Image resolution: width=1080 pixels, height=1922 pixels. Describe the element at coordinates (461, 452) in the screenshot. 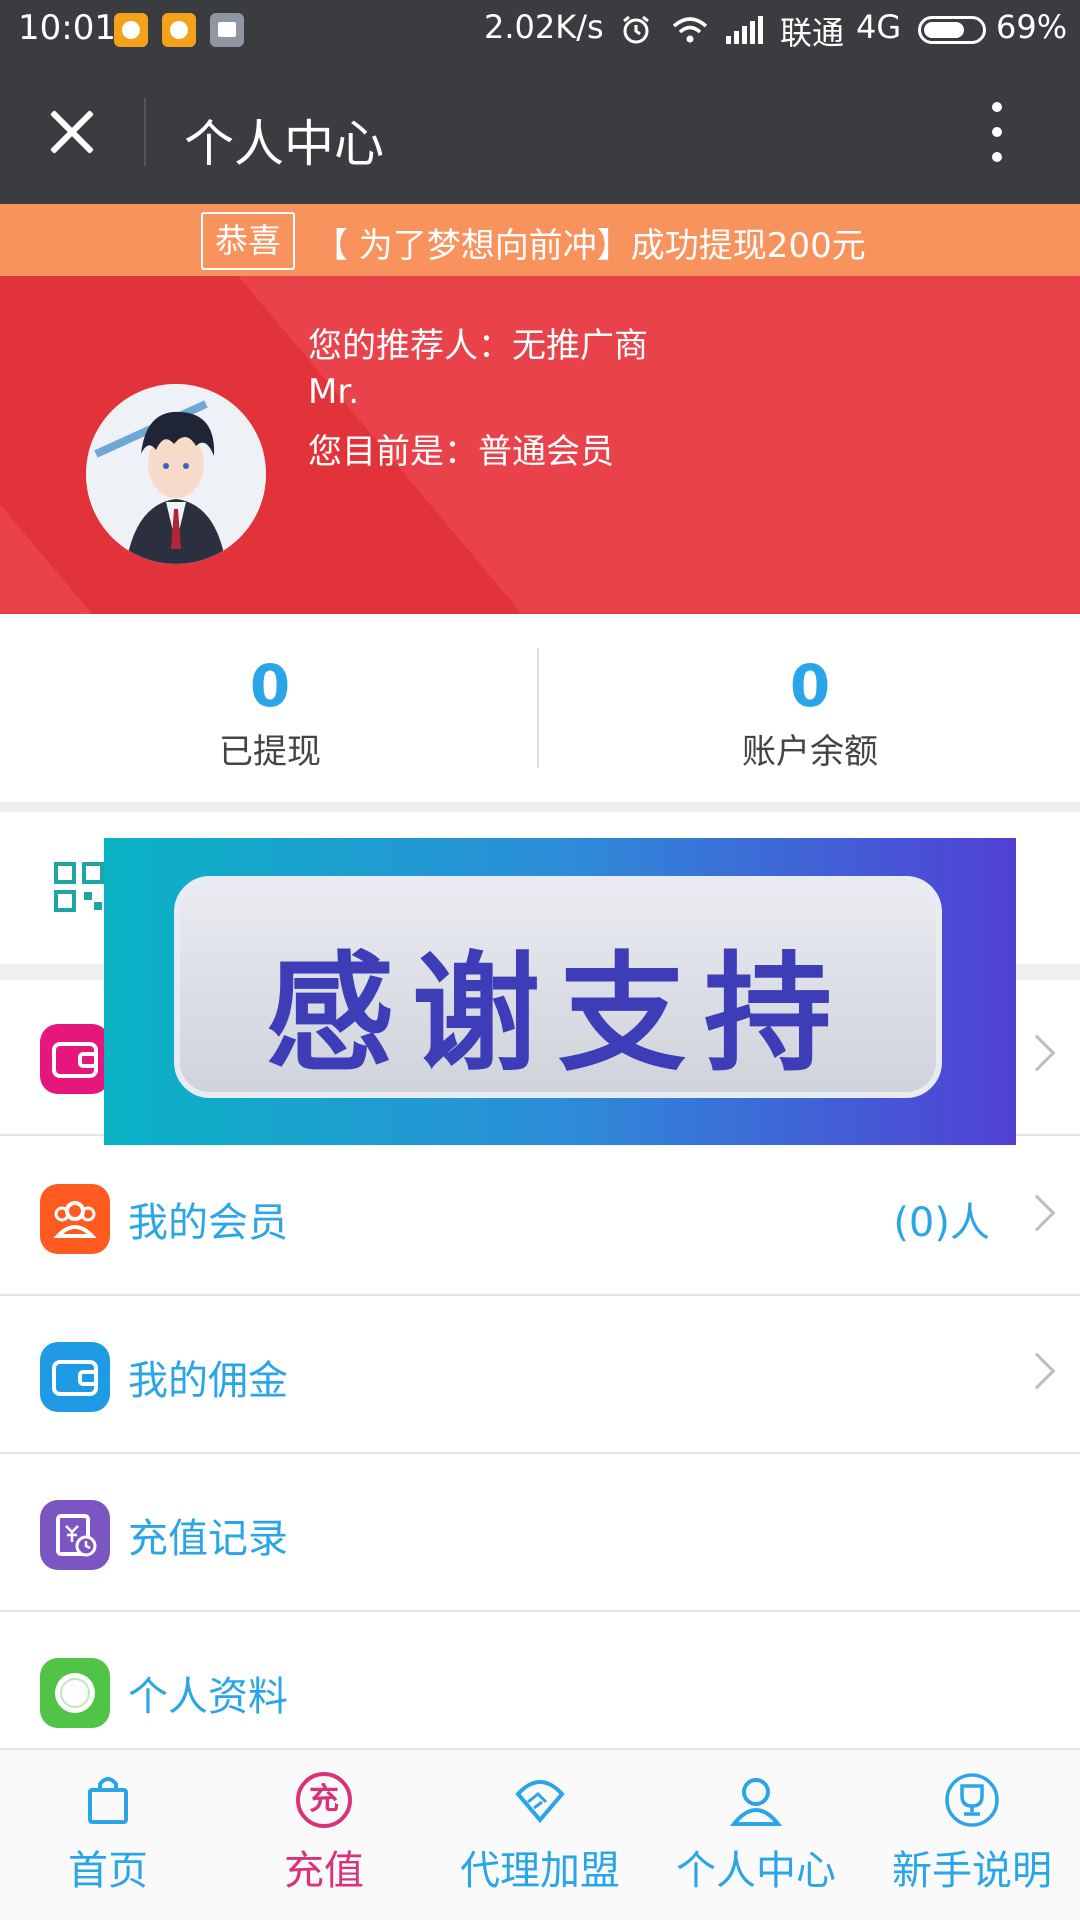

I see `member-level-text: 您目前是：普通会员` at that location.